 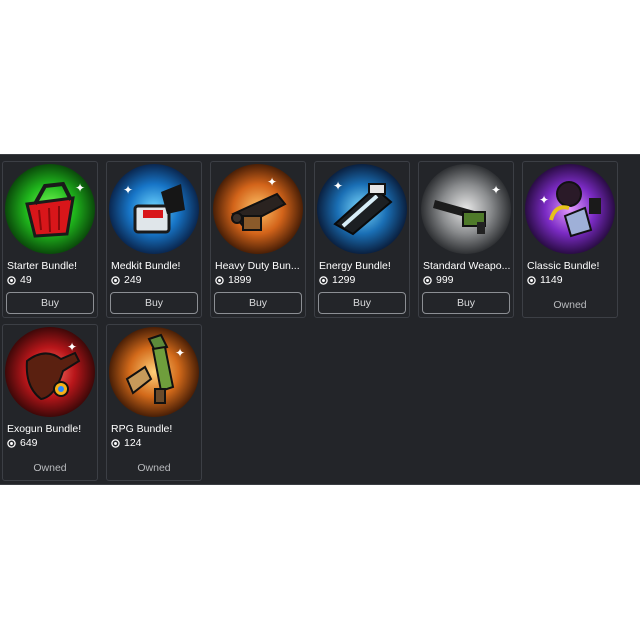 What do you see at coordinates (19, 280) in the screenshot?
I see `bundle-price: 49` at bounding box center [19, 280].